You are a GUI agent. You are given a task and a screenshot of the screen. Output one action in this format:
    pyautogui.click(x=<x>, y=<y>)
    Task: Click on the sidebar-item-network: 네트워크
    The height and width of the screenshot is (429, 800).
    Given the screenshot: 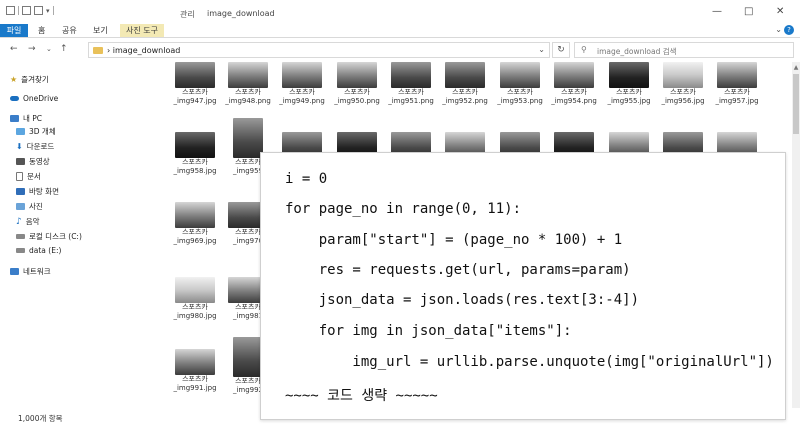 What is the action you would take?
    pyautogui.click(x=30, y=271)
    